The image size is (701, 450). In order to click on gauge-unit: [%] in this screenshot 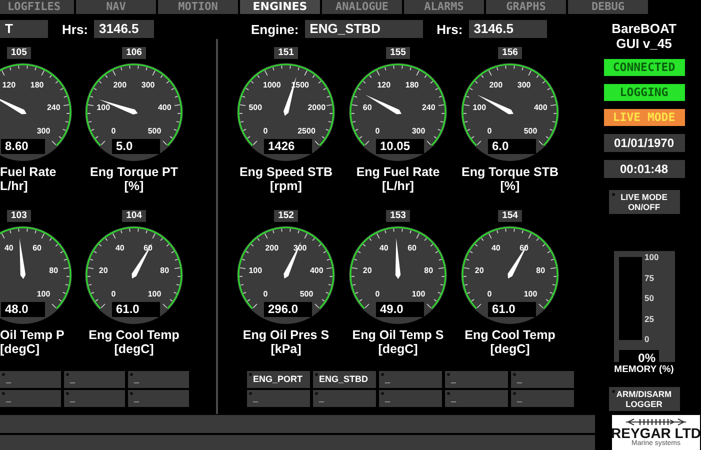, I will do `click(134, 186)`.